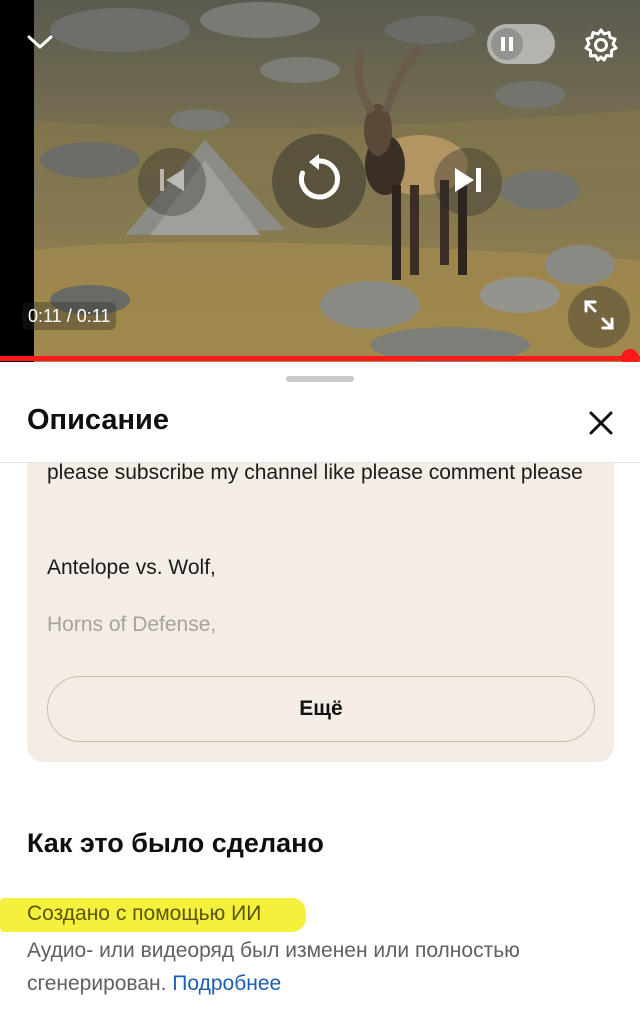 This screenshot has width=640, height=1018. I want to click on made-section-title: Как это было сделано, so click(175, 843).